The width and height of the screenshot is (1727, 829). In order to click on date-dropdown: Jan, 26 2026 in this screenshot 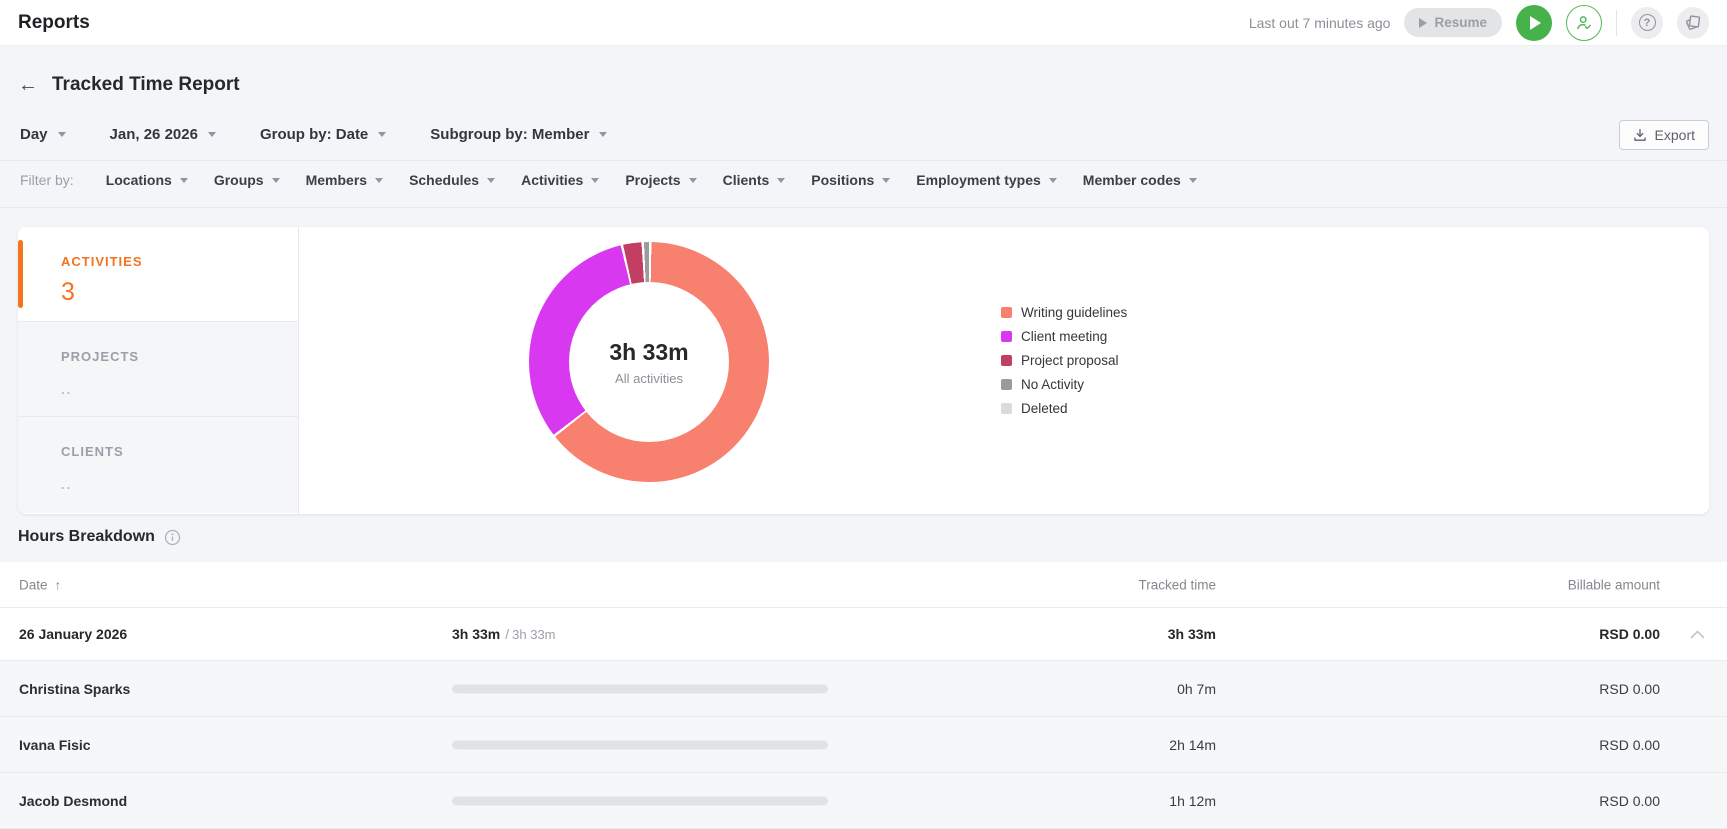, I will do `click(163, 134)`.